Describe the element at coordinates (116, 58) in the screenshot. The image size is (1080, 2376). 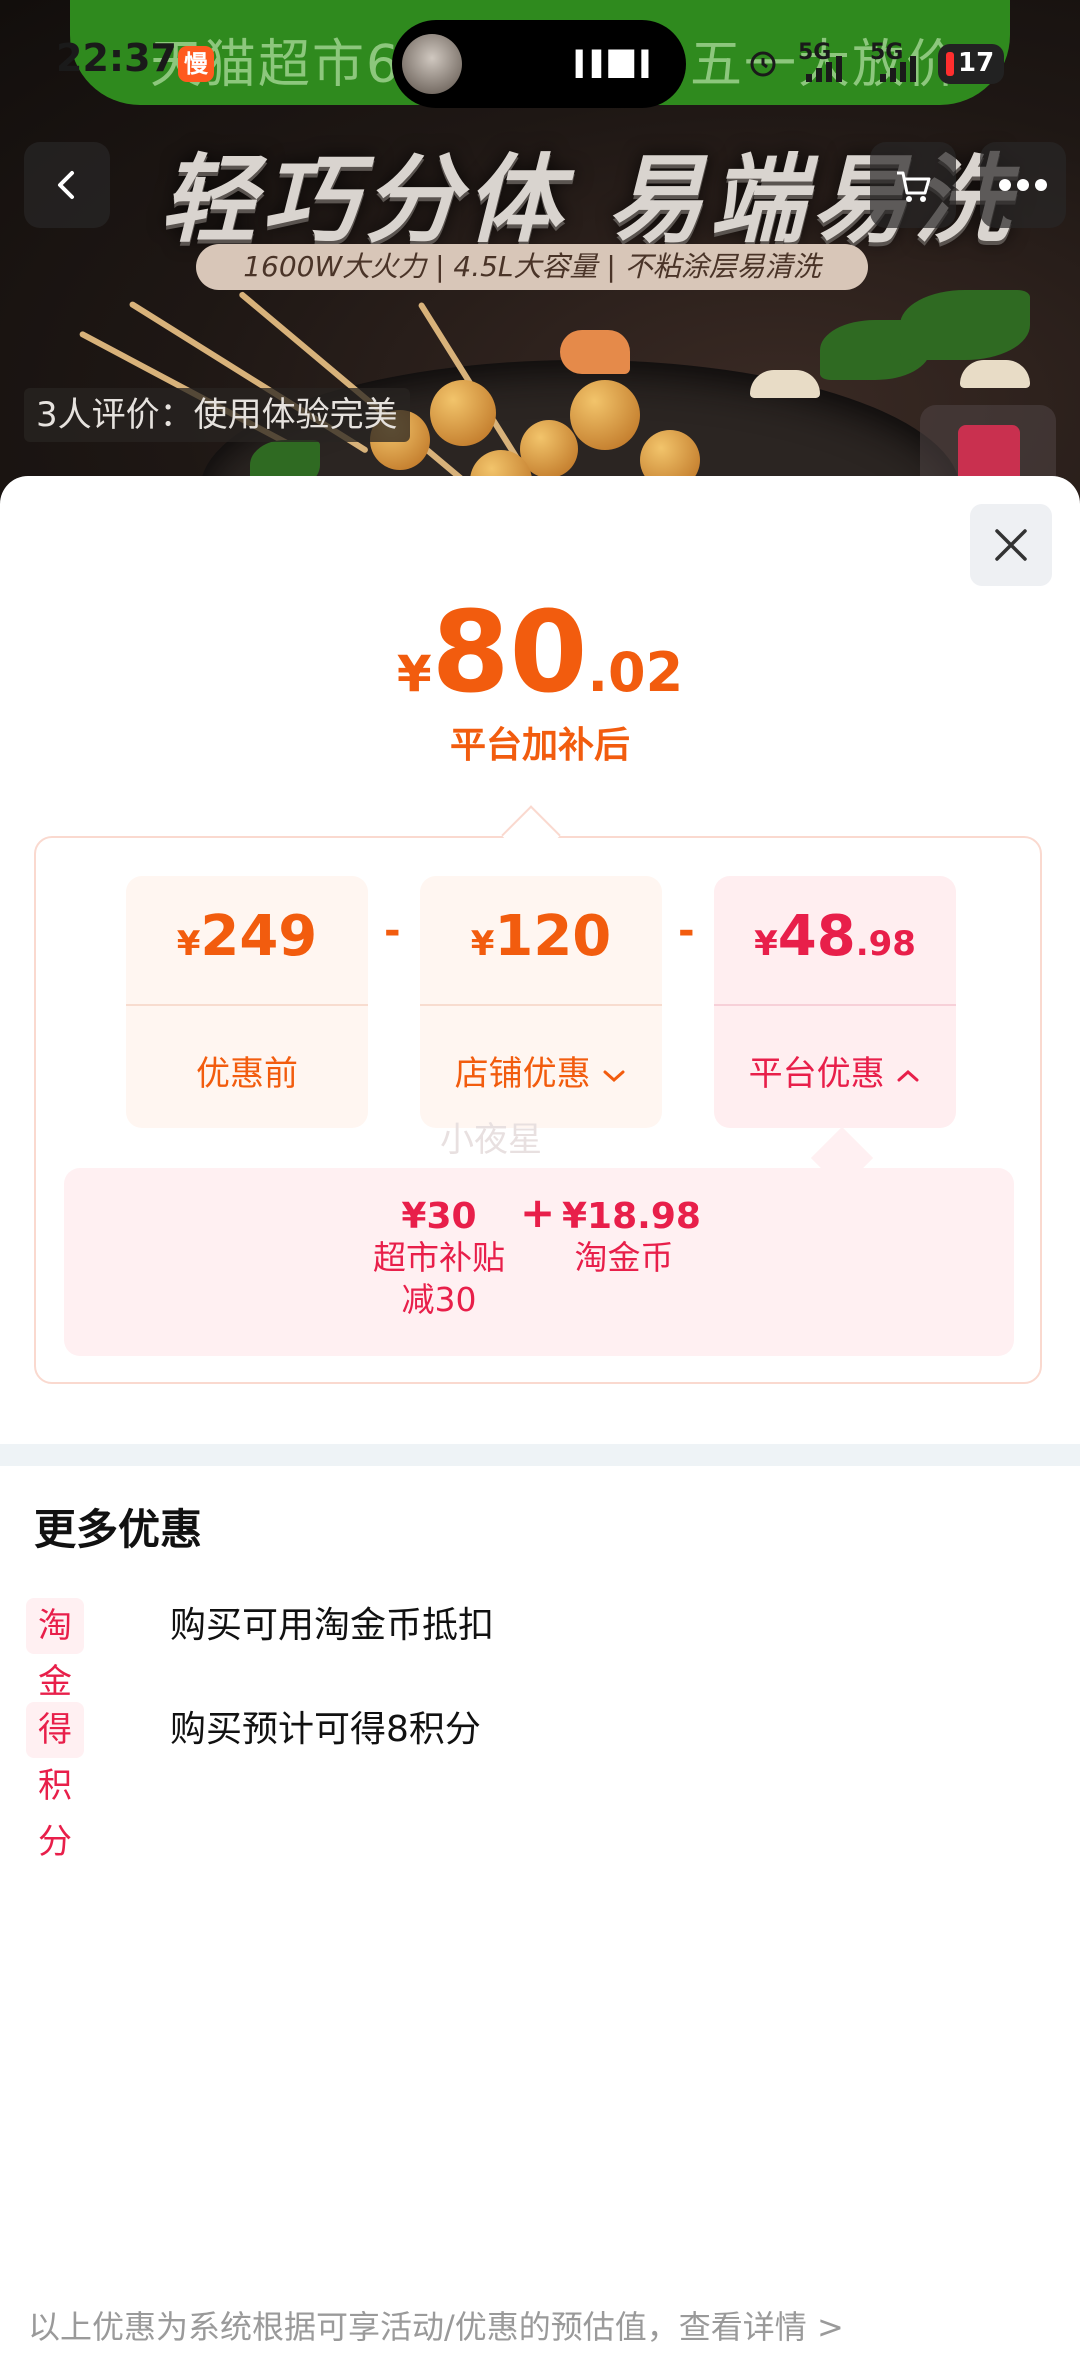
I see `status-time: 22:37` at that location.